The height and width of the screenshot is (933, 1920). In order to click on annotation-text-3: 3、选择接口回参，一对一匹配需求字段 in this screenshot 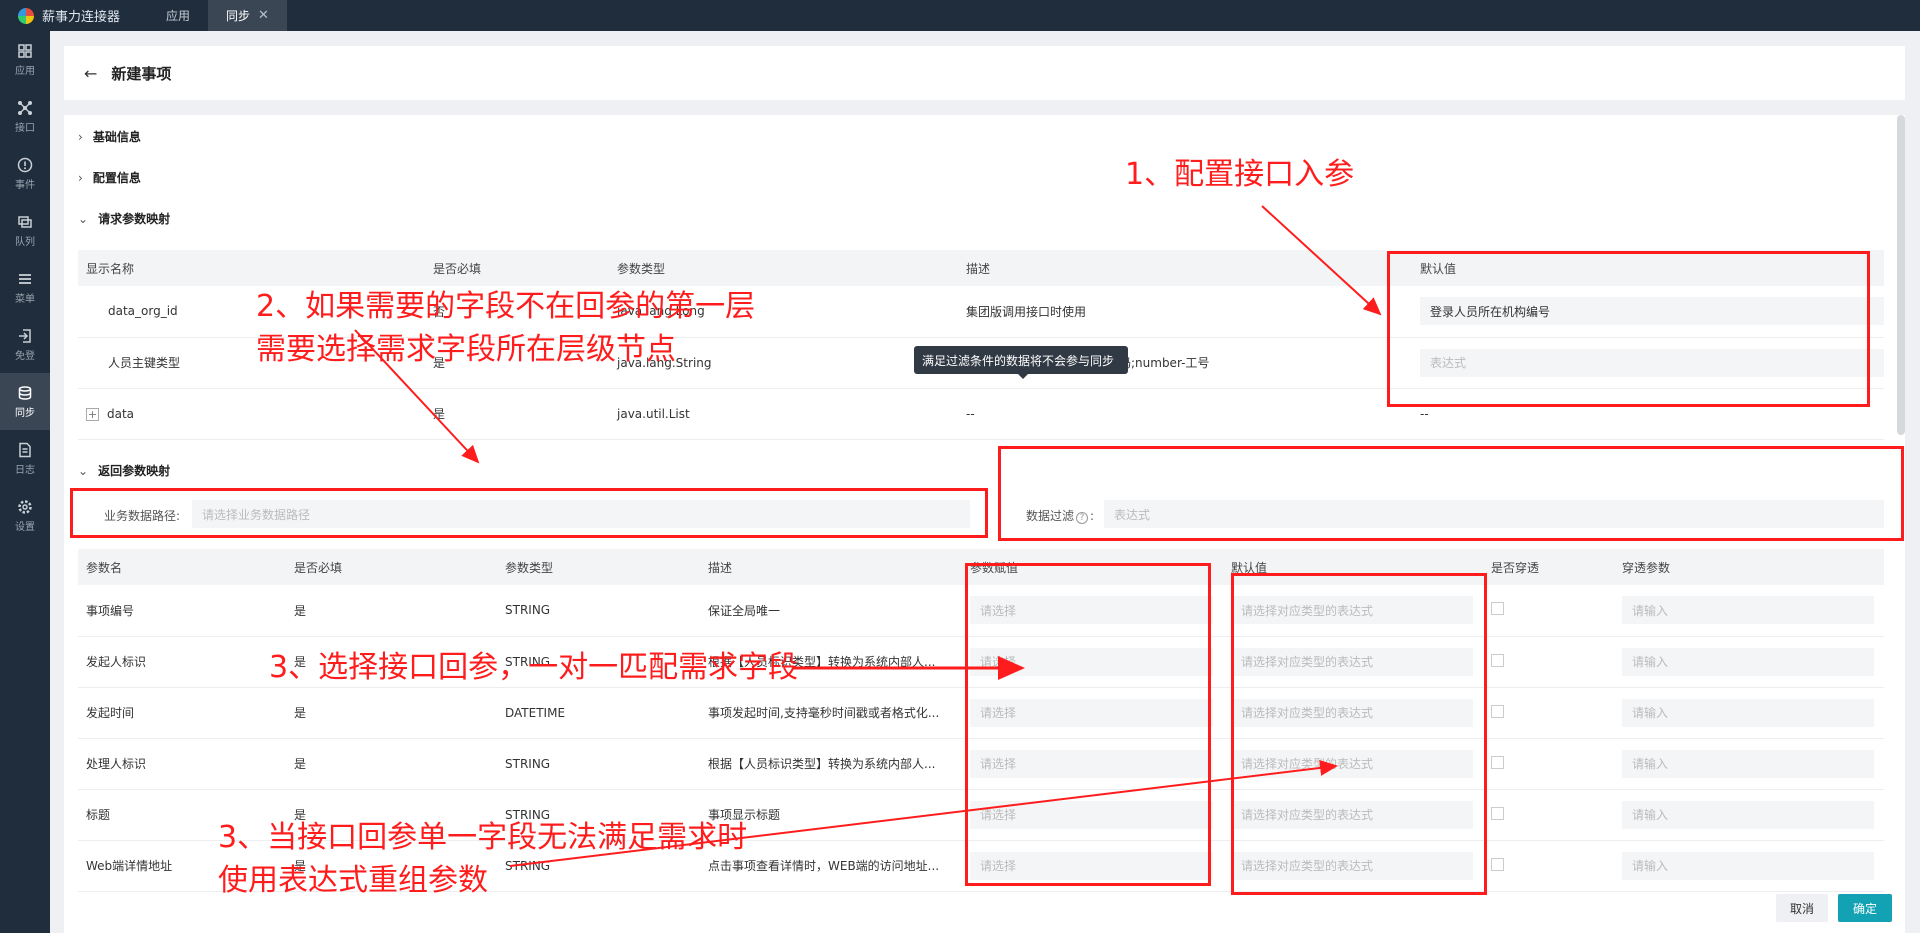, I will do `click(534, 667)`.